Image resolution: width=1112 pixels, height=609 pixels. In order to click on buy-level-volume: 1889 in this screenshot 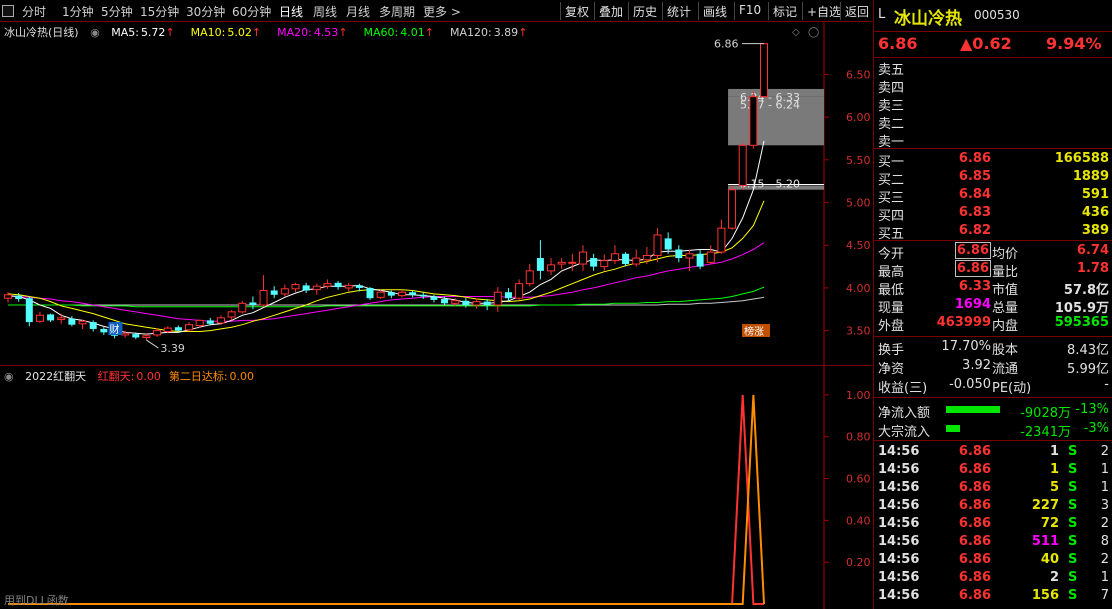, I will do `click(1090, 176)`.